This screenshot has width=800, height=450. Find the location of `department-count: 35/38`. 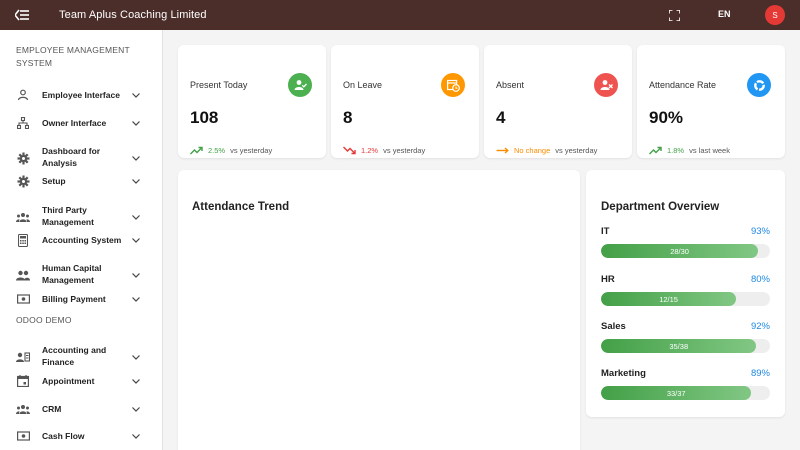

department-count: 35/38 is located at coordinates (679, 346).